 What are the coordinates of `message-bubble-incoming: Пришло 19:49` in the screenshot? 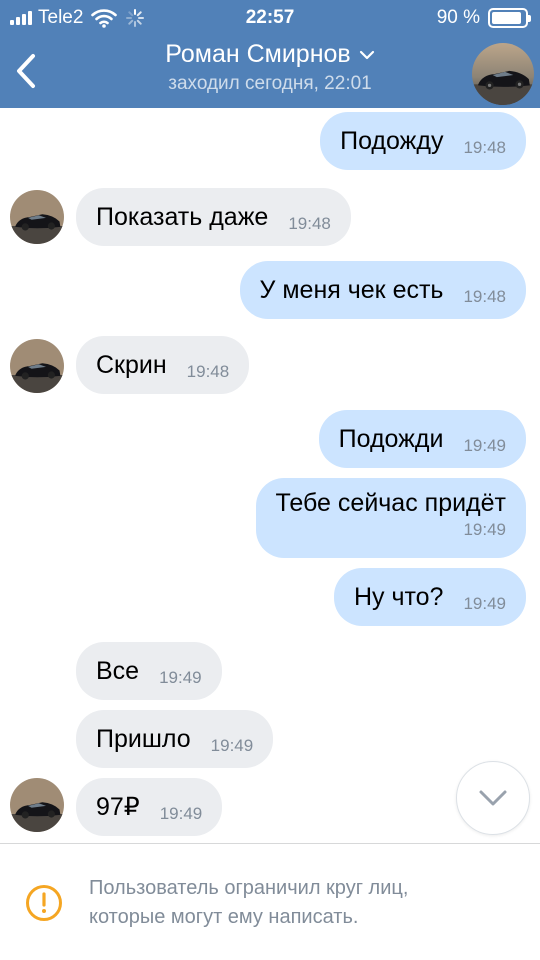 It's located at (175, 739).